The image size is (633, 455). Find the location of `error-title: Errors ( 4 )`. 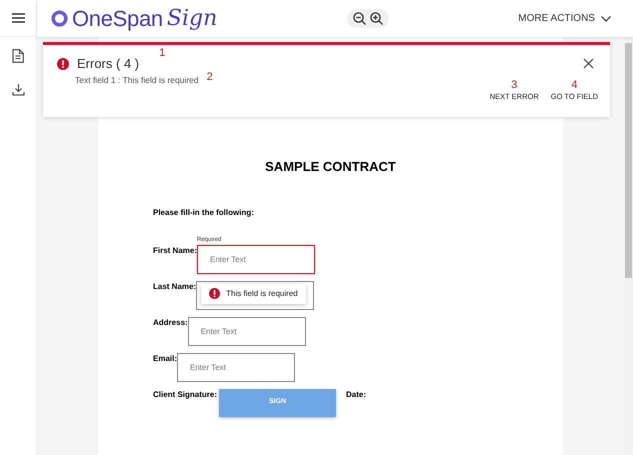

error-title: Errors ( 4 ) is located at coordinates (108, 64).